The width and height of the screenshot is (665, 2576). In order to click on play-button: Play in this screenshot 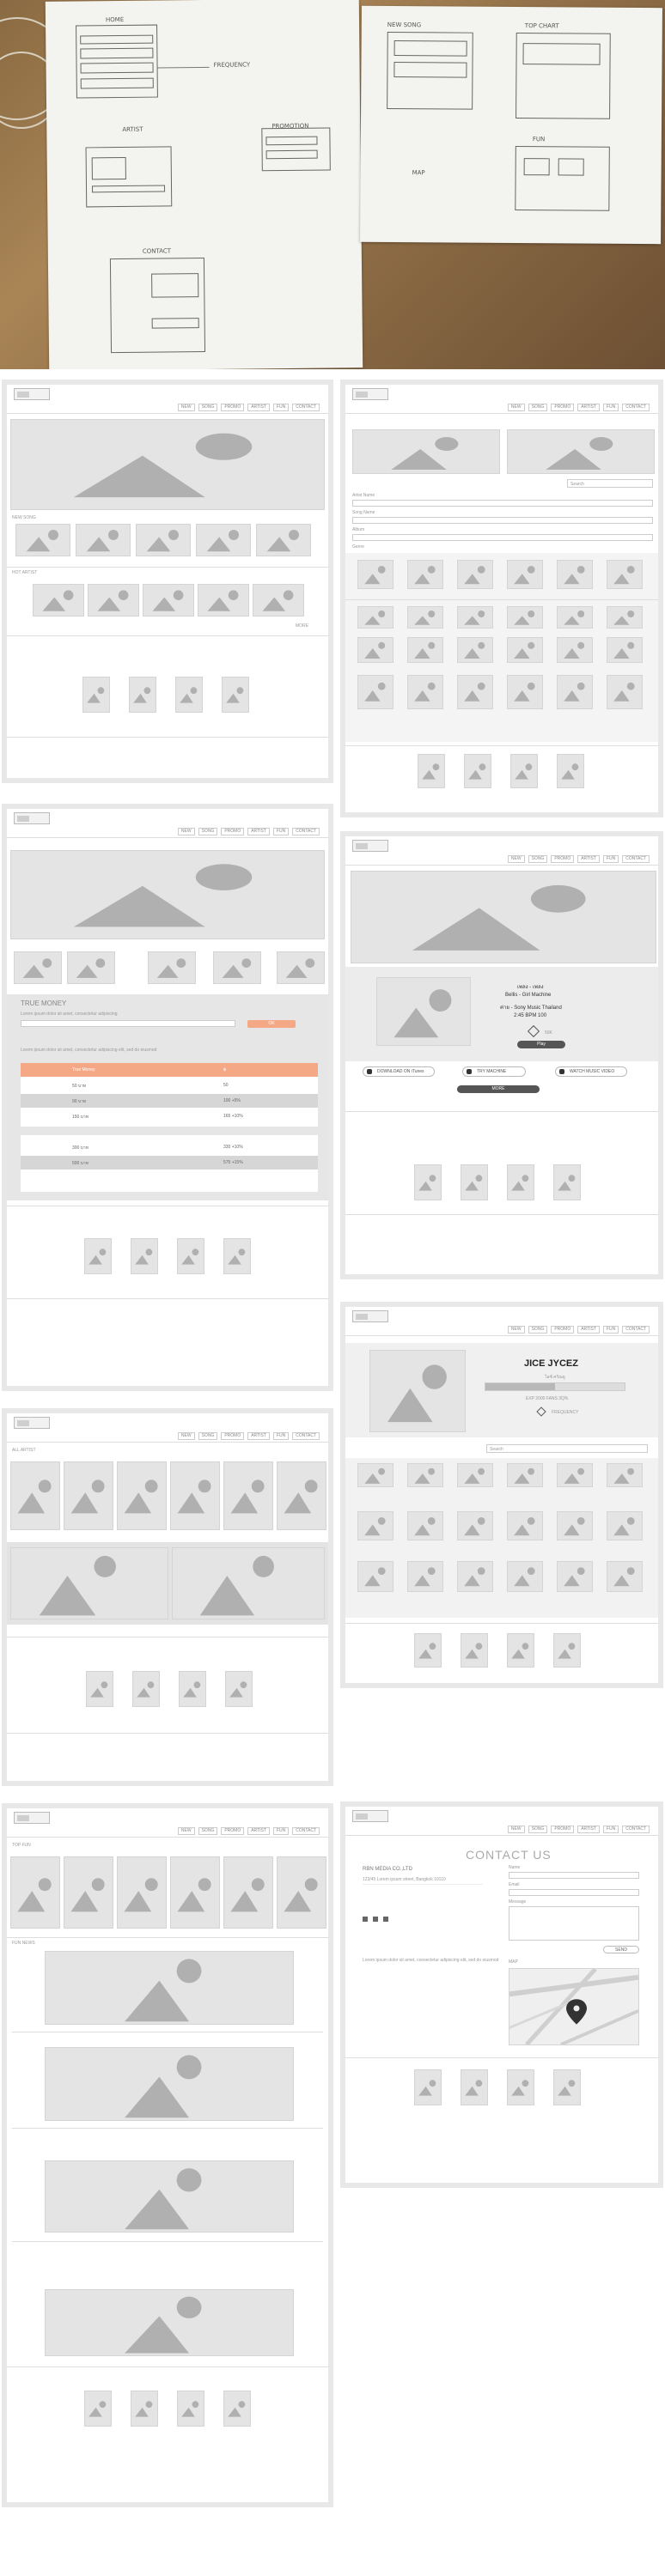, I will do `click(541, 1045)`.